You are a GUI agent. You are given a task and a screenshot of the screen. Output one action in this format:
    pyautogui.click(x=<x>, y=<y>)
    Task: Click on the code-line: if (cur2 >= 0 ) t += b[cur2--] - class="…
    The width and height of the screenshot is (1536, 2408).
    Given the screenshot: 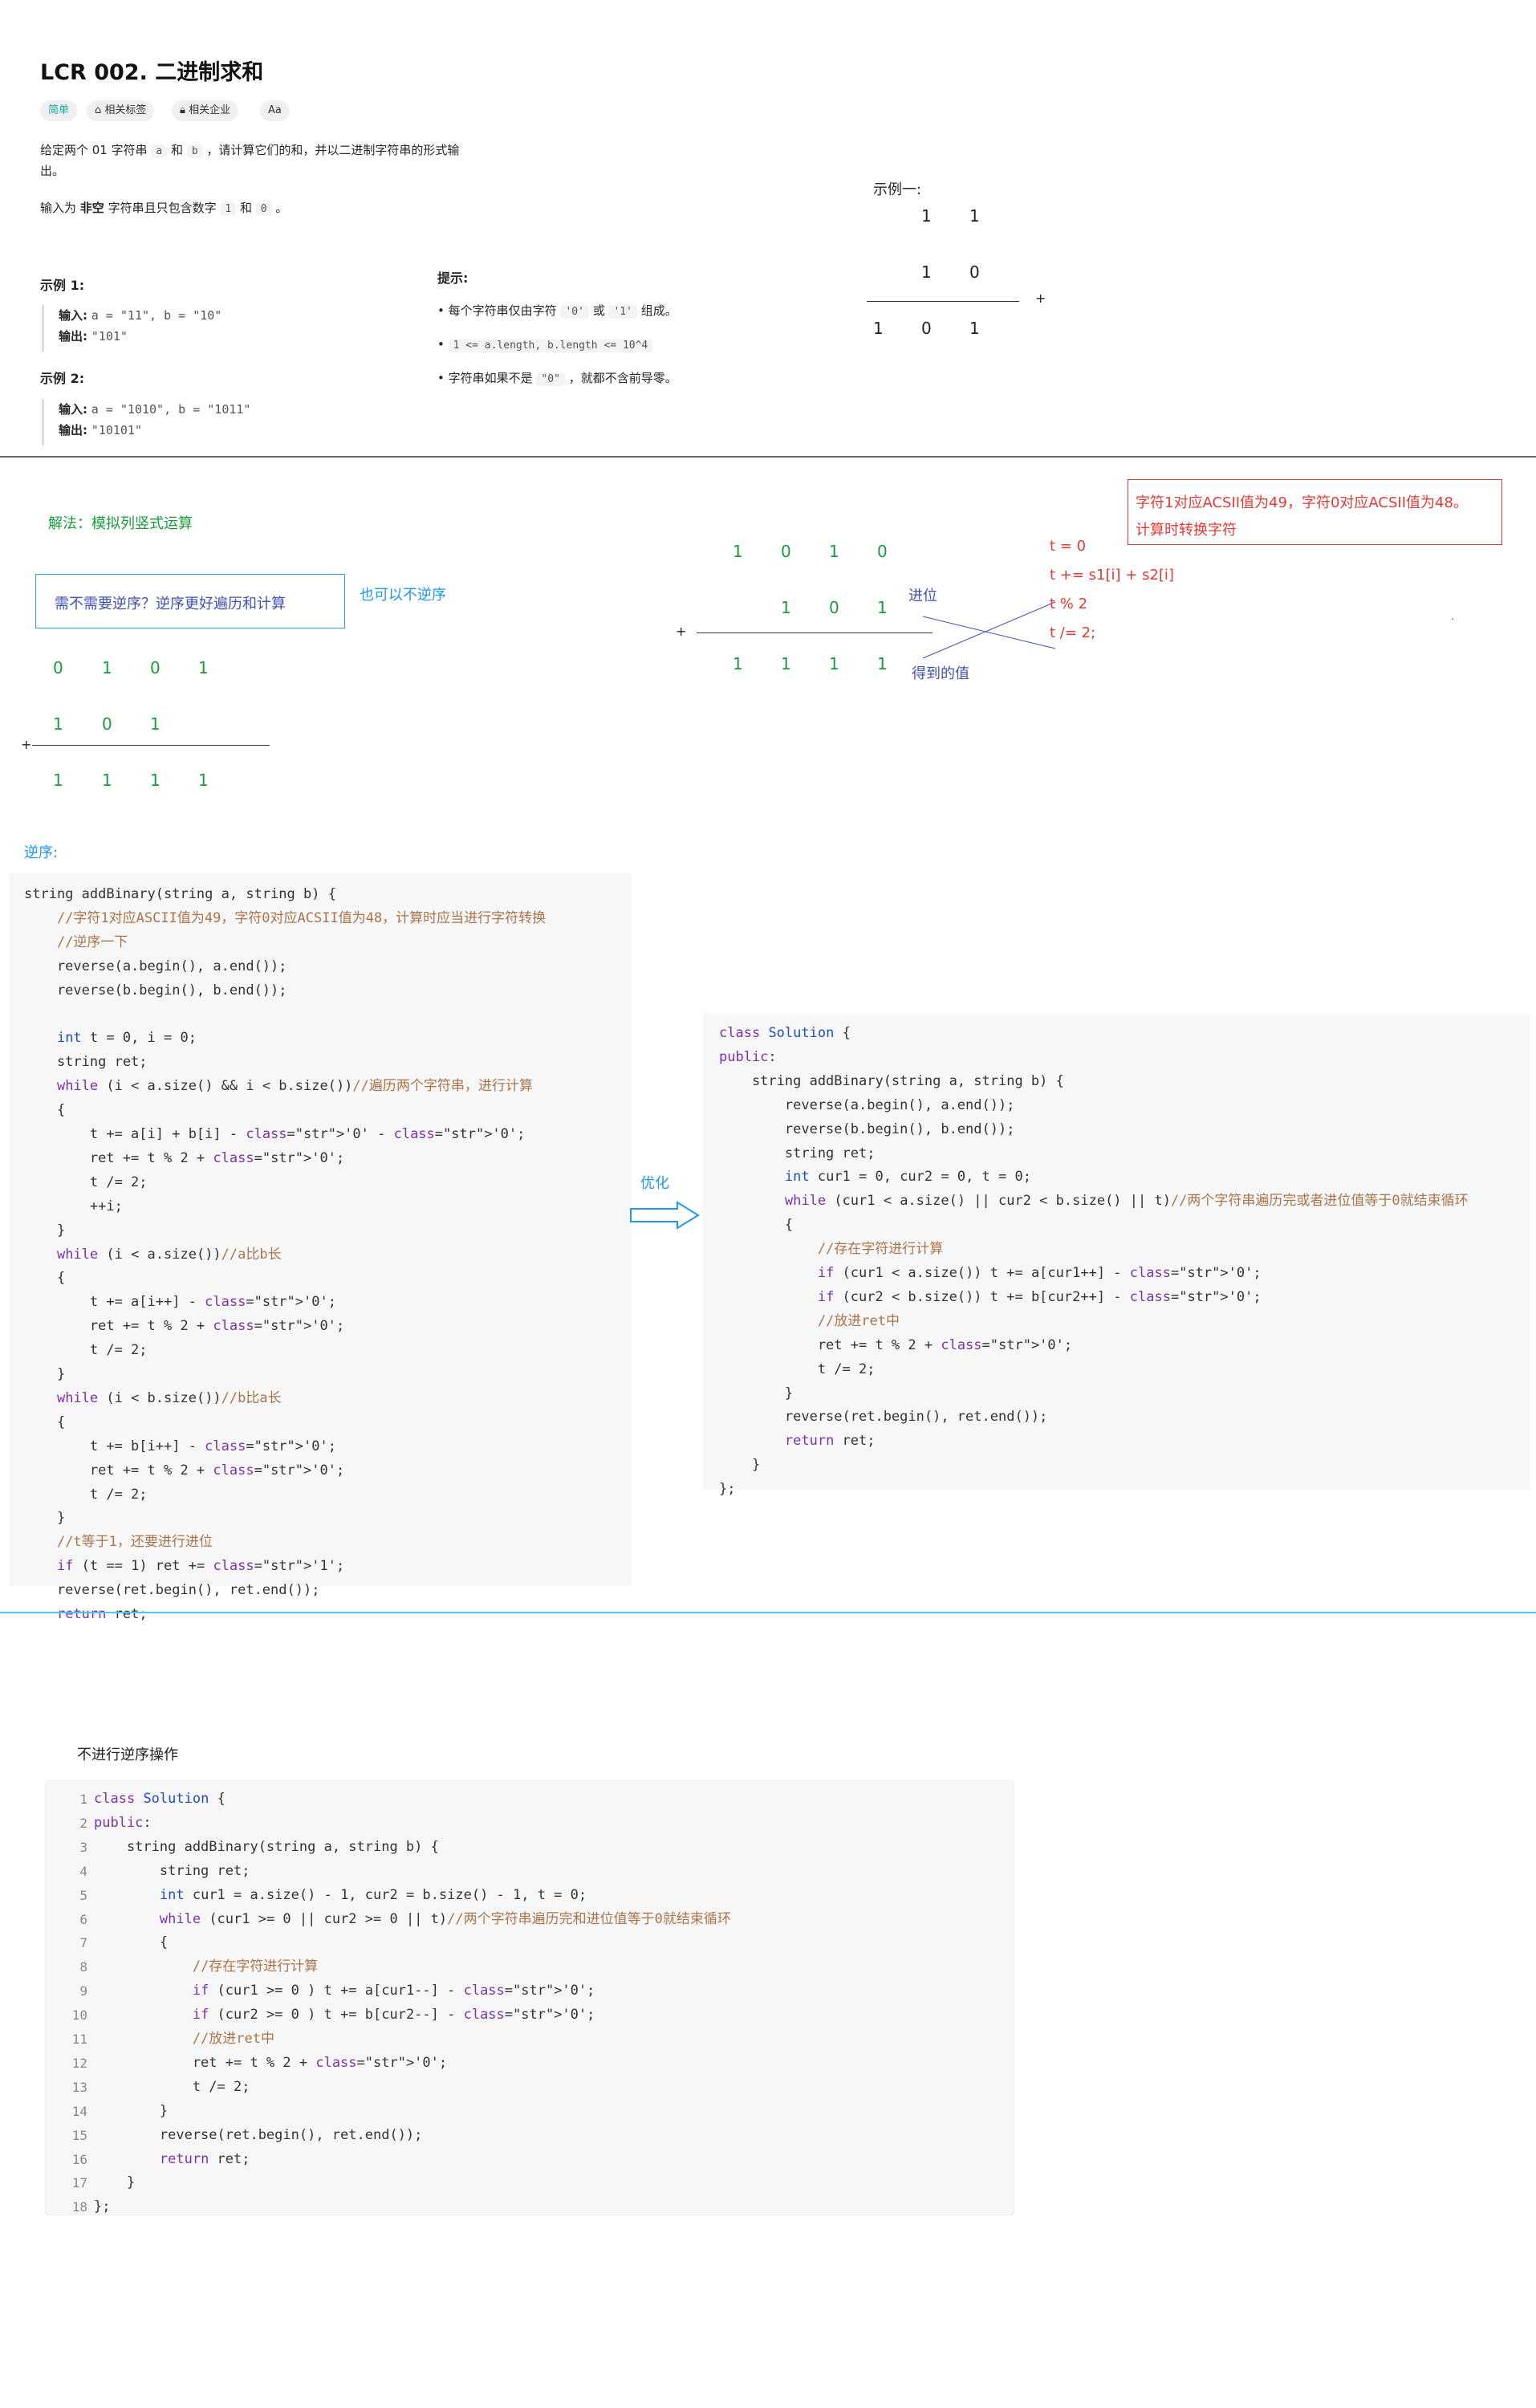 What is the action you would take?
    pyautogui.click(x=393, y=2016)
    